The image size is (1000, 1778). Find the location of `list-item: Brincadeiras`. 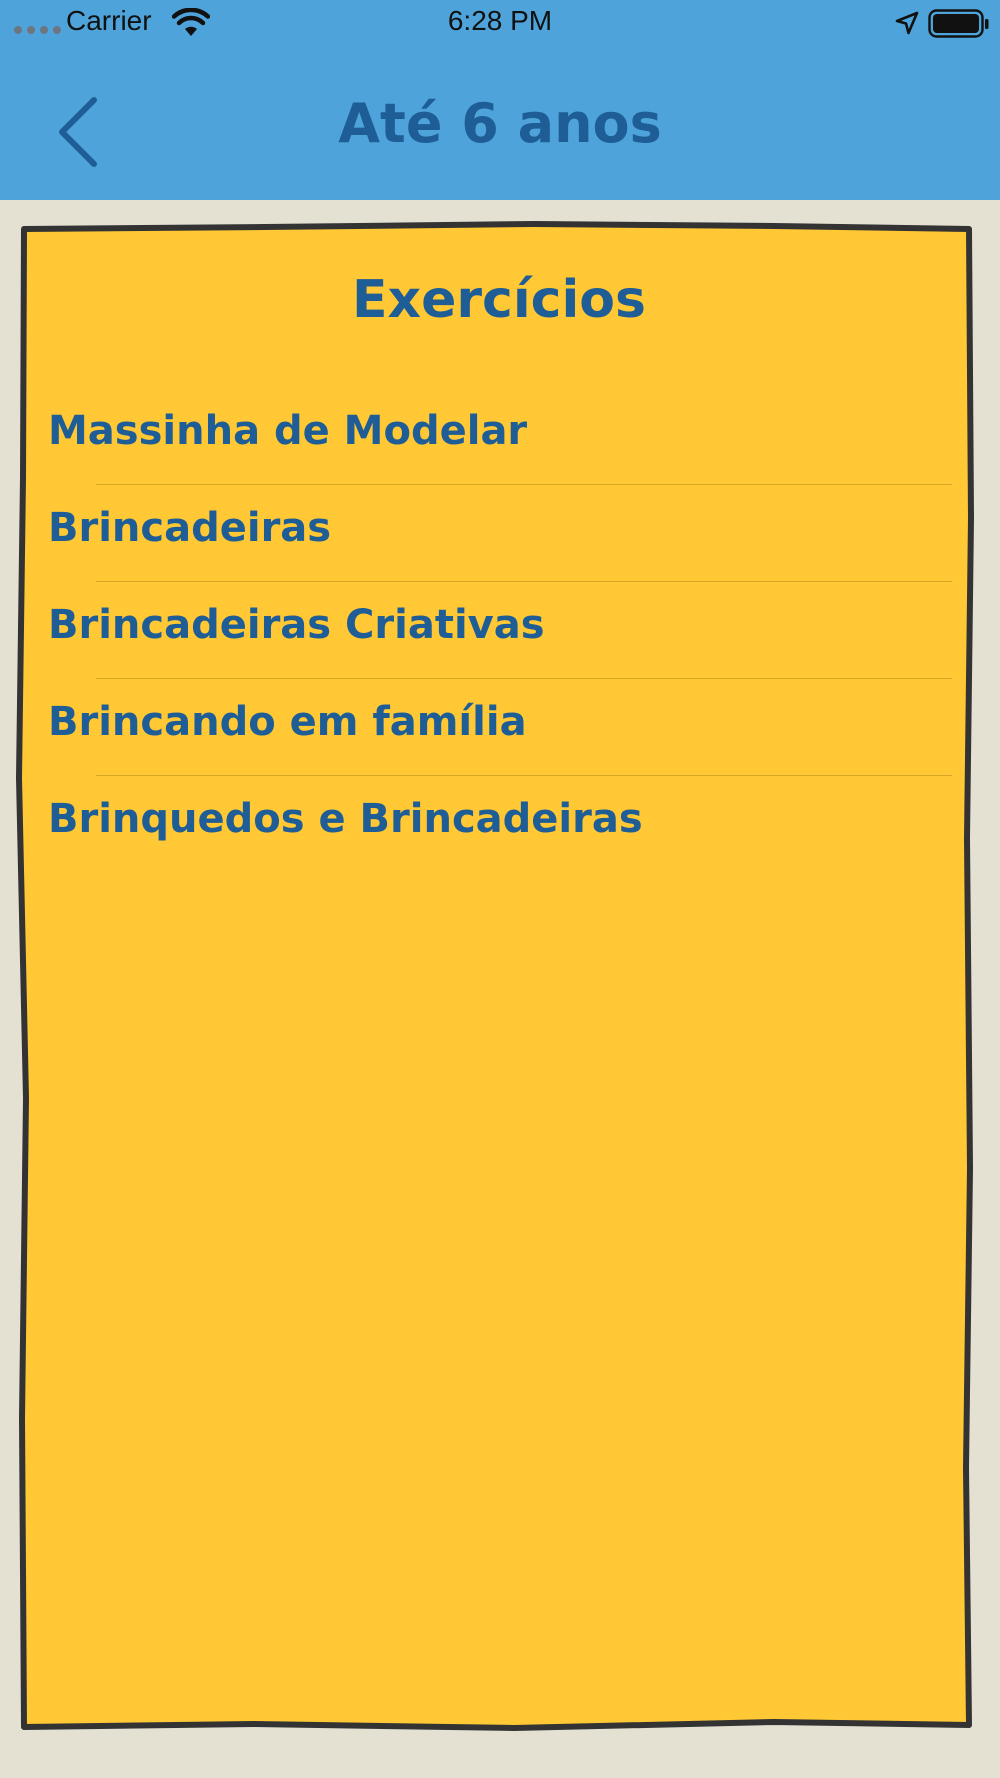

list-item: Brincadeiras is located at coordinates (499, 533).